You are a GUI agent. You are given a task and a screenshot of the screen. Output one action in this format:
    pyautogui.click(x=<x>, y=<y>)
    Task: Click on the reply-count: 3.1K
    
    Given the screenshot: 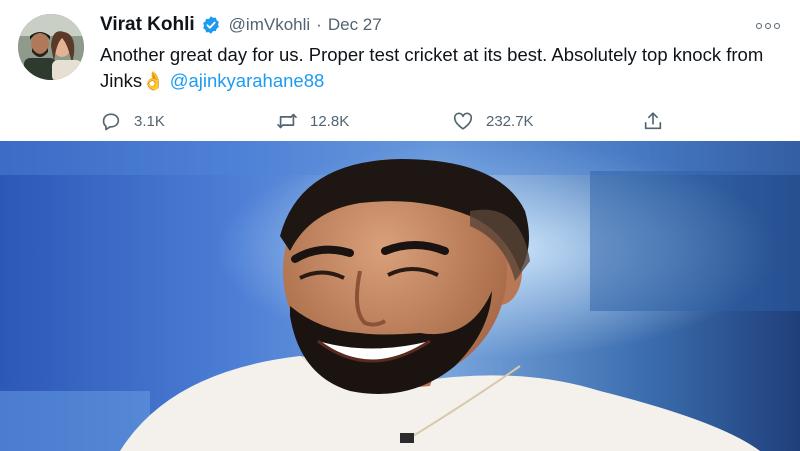 What is the action you would take?
    pyautogui.click(x=149, y=121)
    